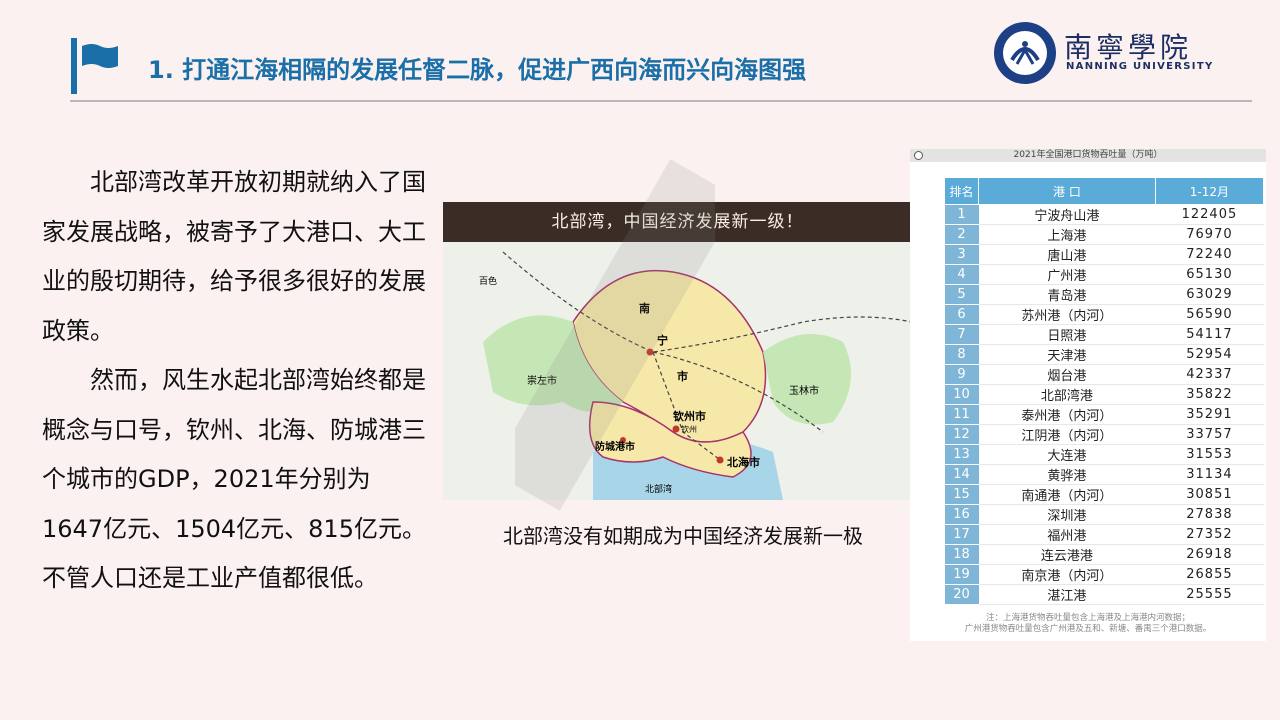 Image resolution: width=1280 pixels, height=720 pixels. I want to click on port-cell: 广州港, so click(1067, 274).